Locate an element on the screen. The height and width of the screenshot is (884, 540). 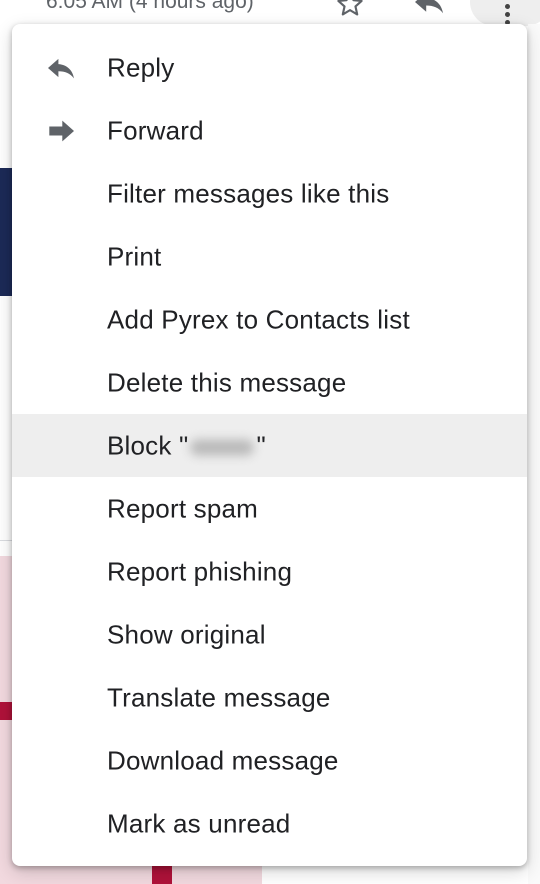
menu-item-print: Print is located at coordinates (269, 256).